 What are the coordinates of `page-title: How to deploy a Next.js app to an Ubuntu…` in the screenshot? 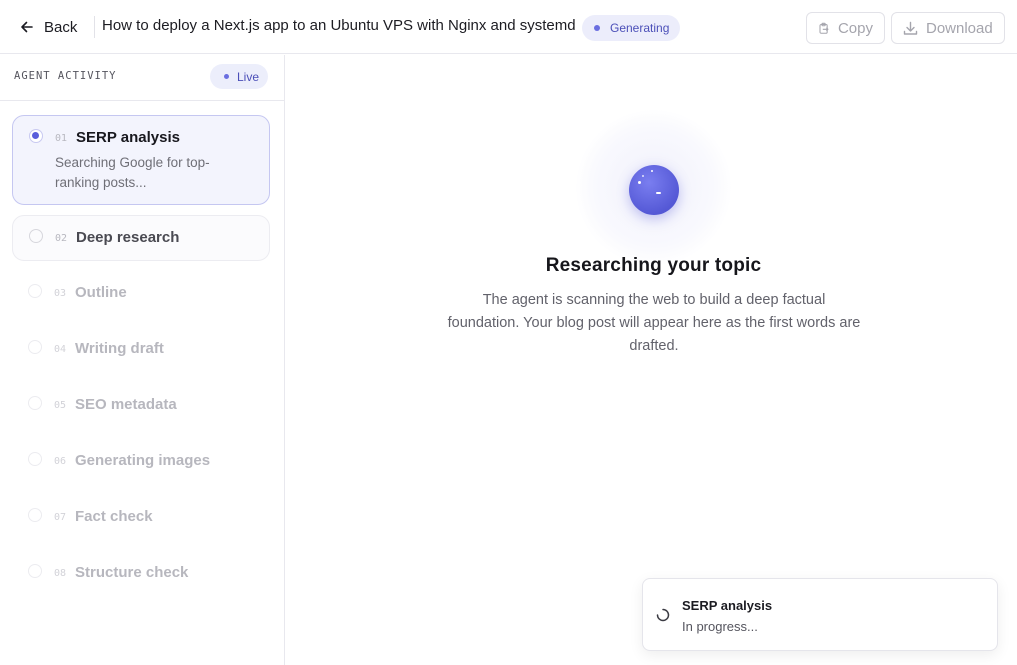 It's located at (339, 25).